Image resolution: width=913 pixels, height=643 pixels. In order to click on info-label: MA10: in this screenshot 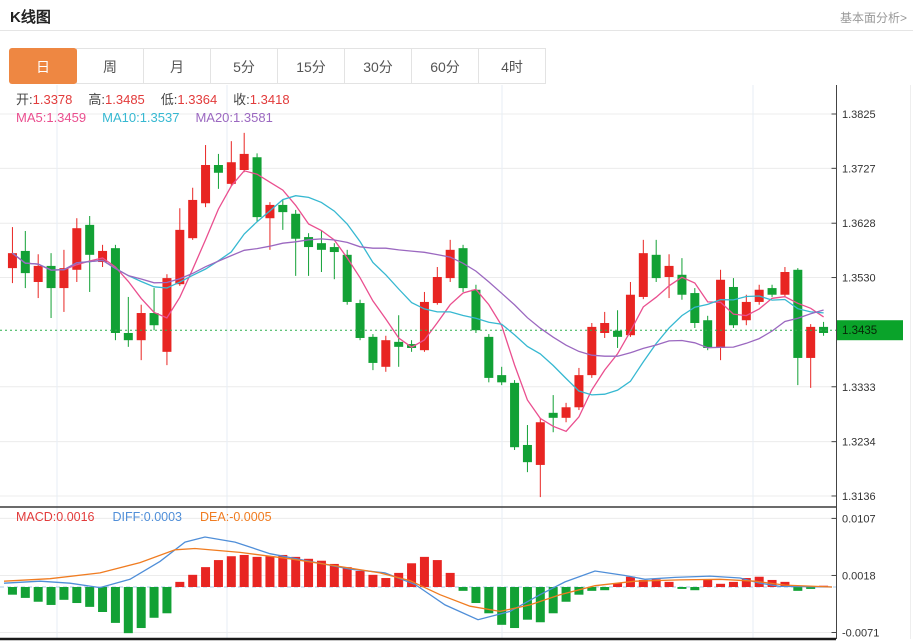, I will do `click(121, 117)`.